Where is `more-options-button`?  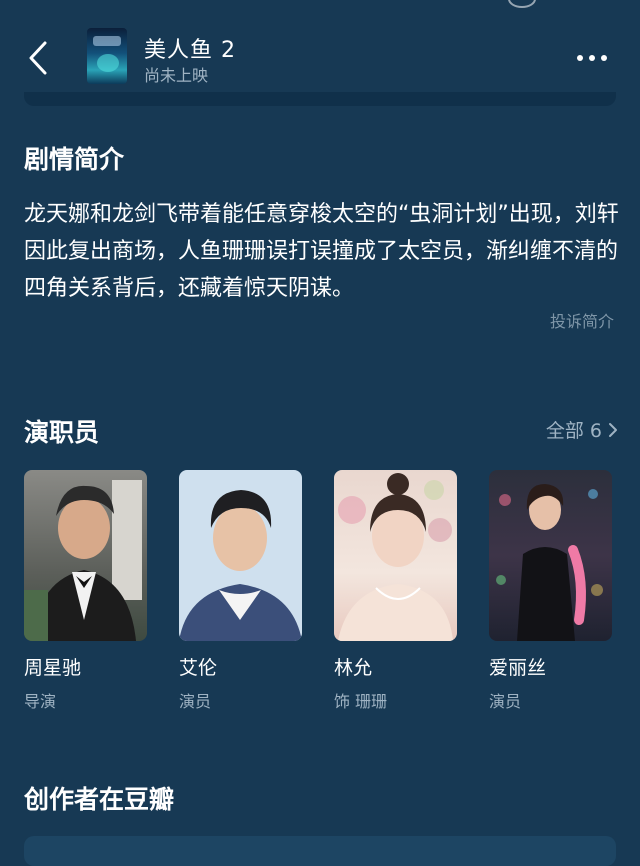
more-options-button is located at coordinates (592, 58).